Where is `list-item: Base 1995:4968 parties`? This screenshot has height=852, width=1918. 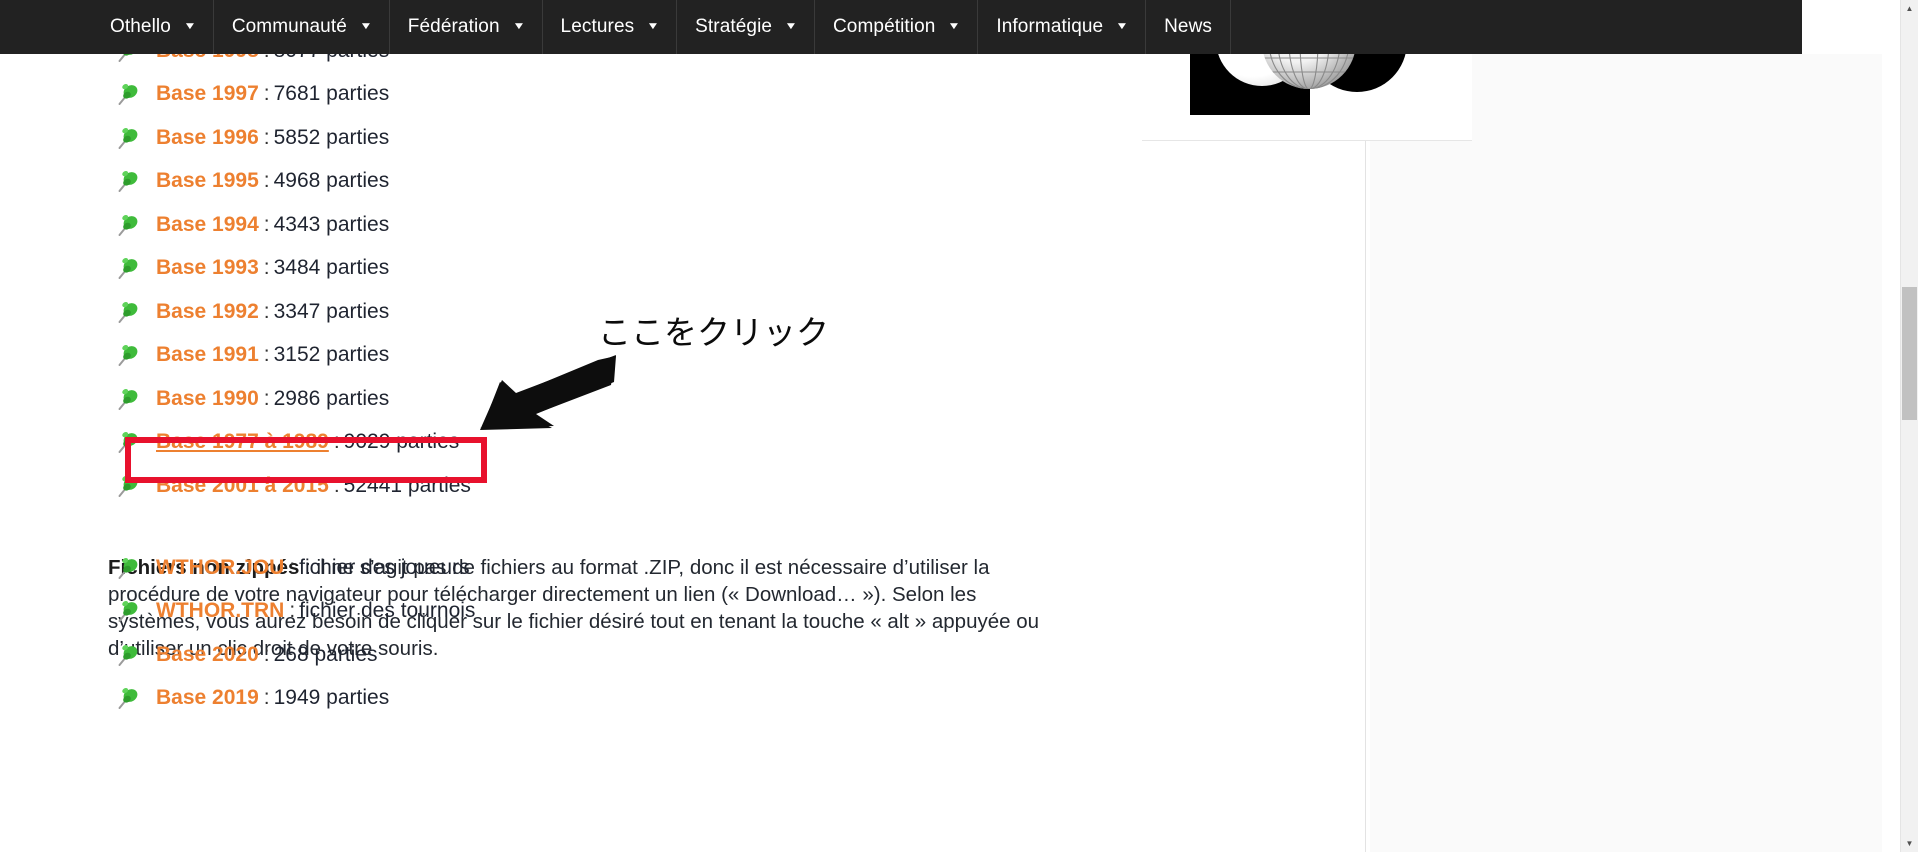 list-item: Base 1995:4968 parties is located at coordinates (289, 182).